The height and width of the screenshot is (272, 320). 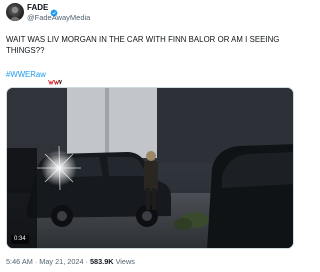 I want to click on views-label: Views, so click(x=125, y=261).